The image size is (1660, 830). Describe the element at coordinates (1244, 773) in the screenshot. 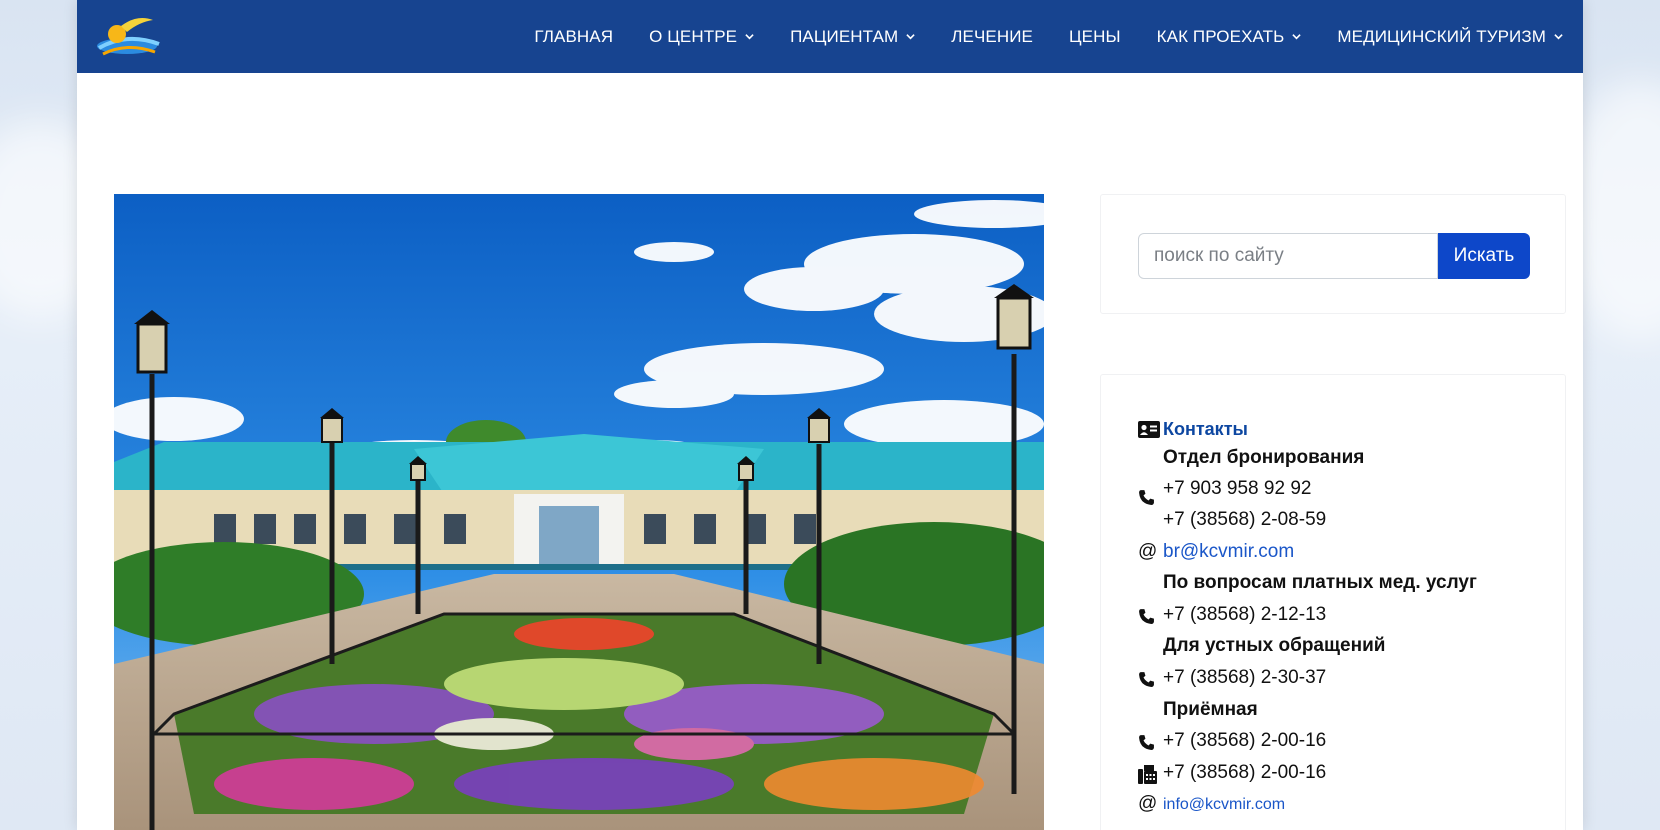

I see `reception-fax: +7 (38568) 2-00-16` at that location.